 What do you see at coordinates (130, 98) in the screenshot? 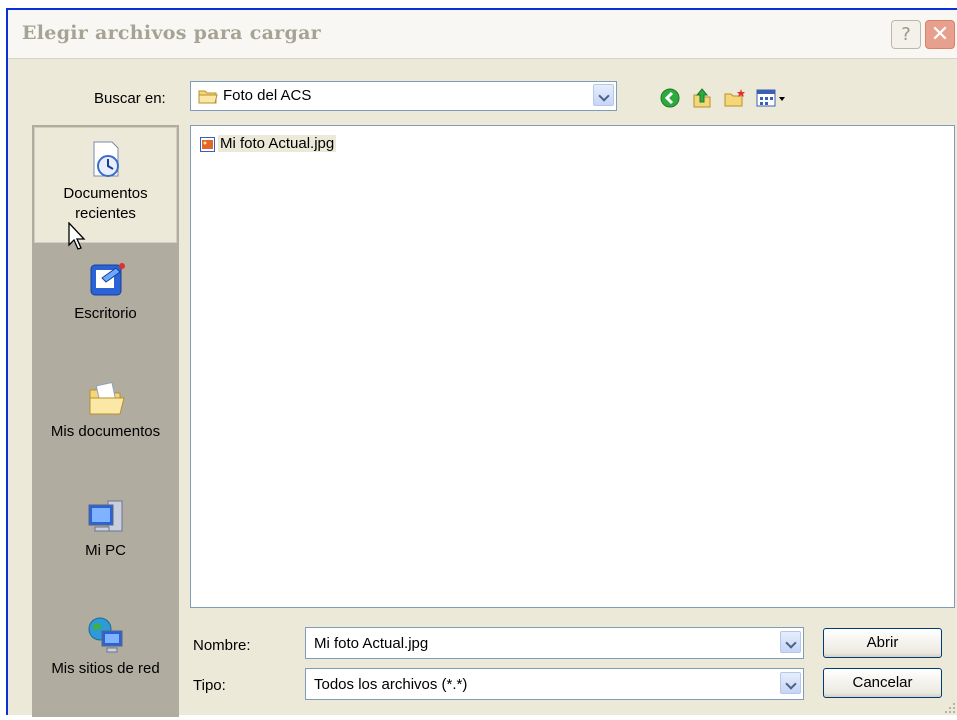
I see `lookin-label: Buscar en:` at bounding box center [130, 98].